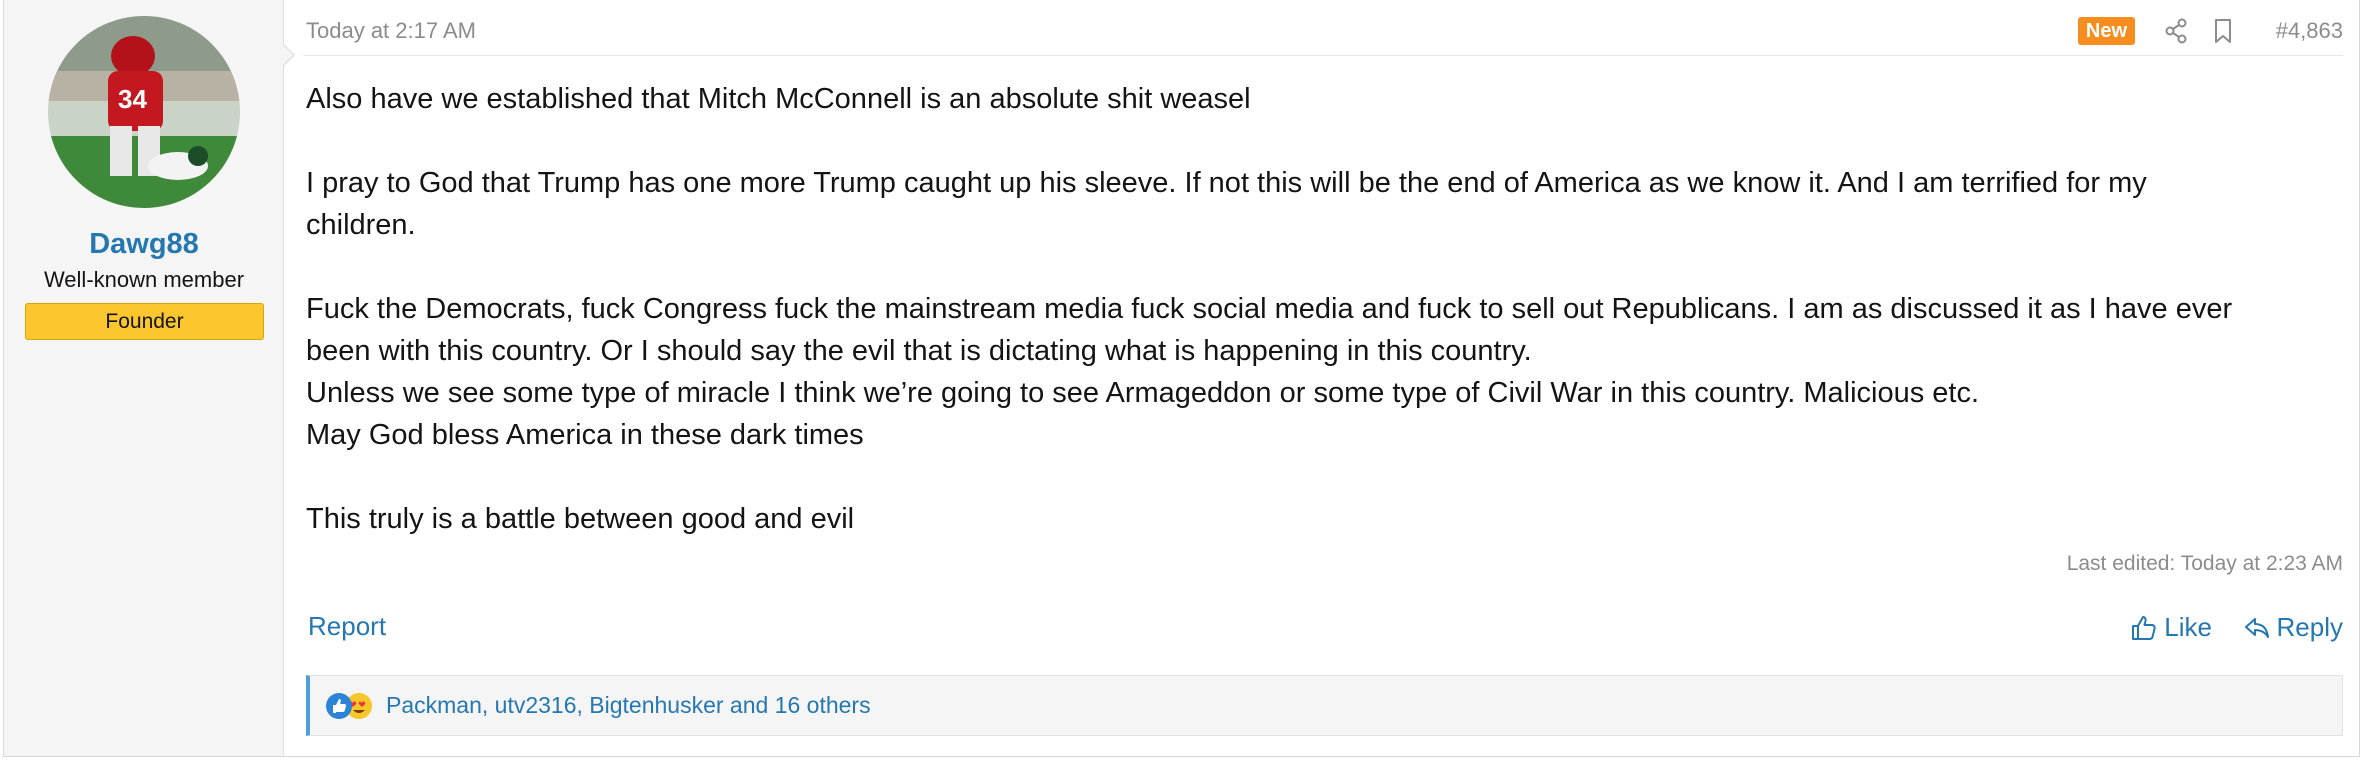 This screenshot has height=760, width=2362. I want to click on reaction-icons, so click(349, 706).